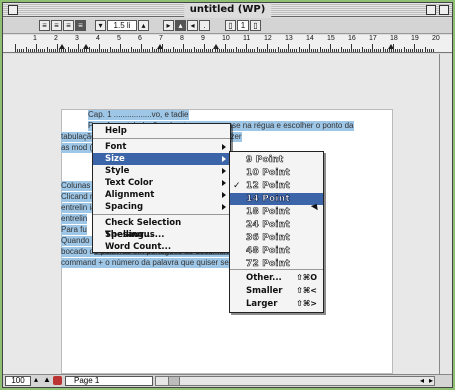 The image size is (455, 390). What do you see at coordinates (80, 25) in the screenshot?
I see `justify-button: ≡` at bounding box center [80, 25].